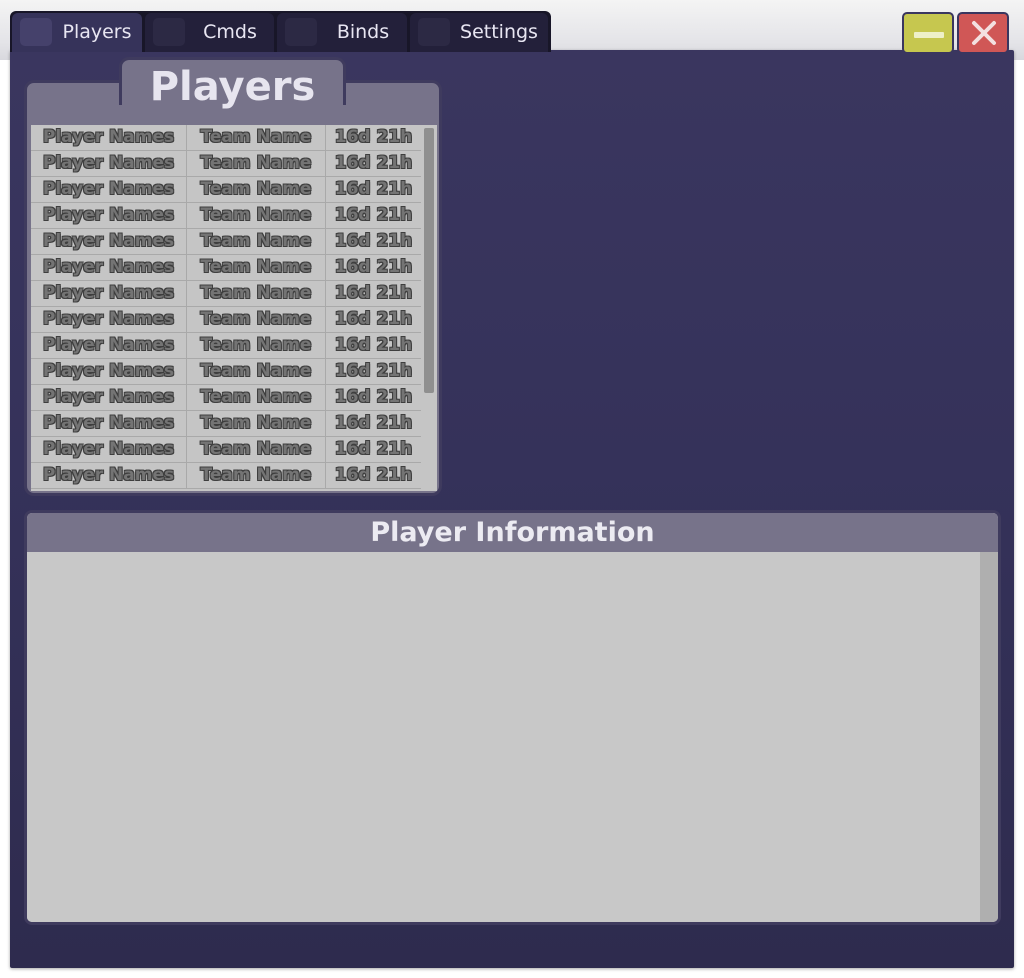 Image resolution: width=1024 pixels, height=978 pixels. I want to click on tab-players: Players, so click(77, 32).